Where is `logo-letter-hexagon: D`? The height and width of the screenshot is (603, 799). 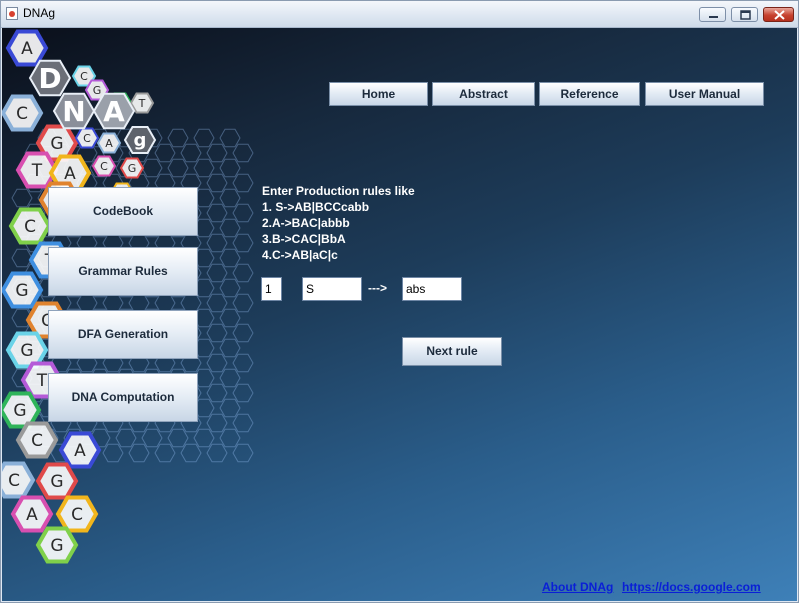 logo-letter-hexagon: D is located at coordinates (50, 78).